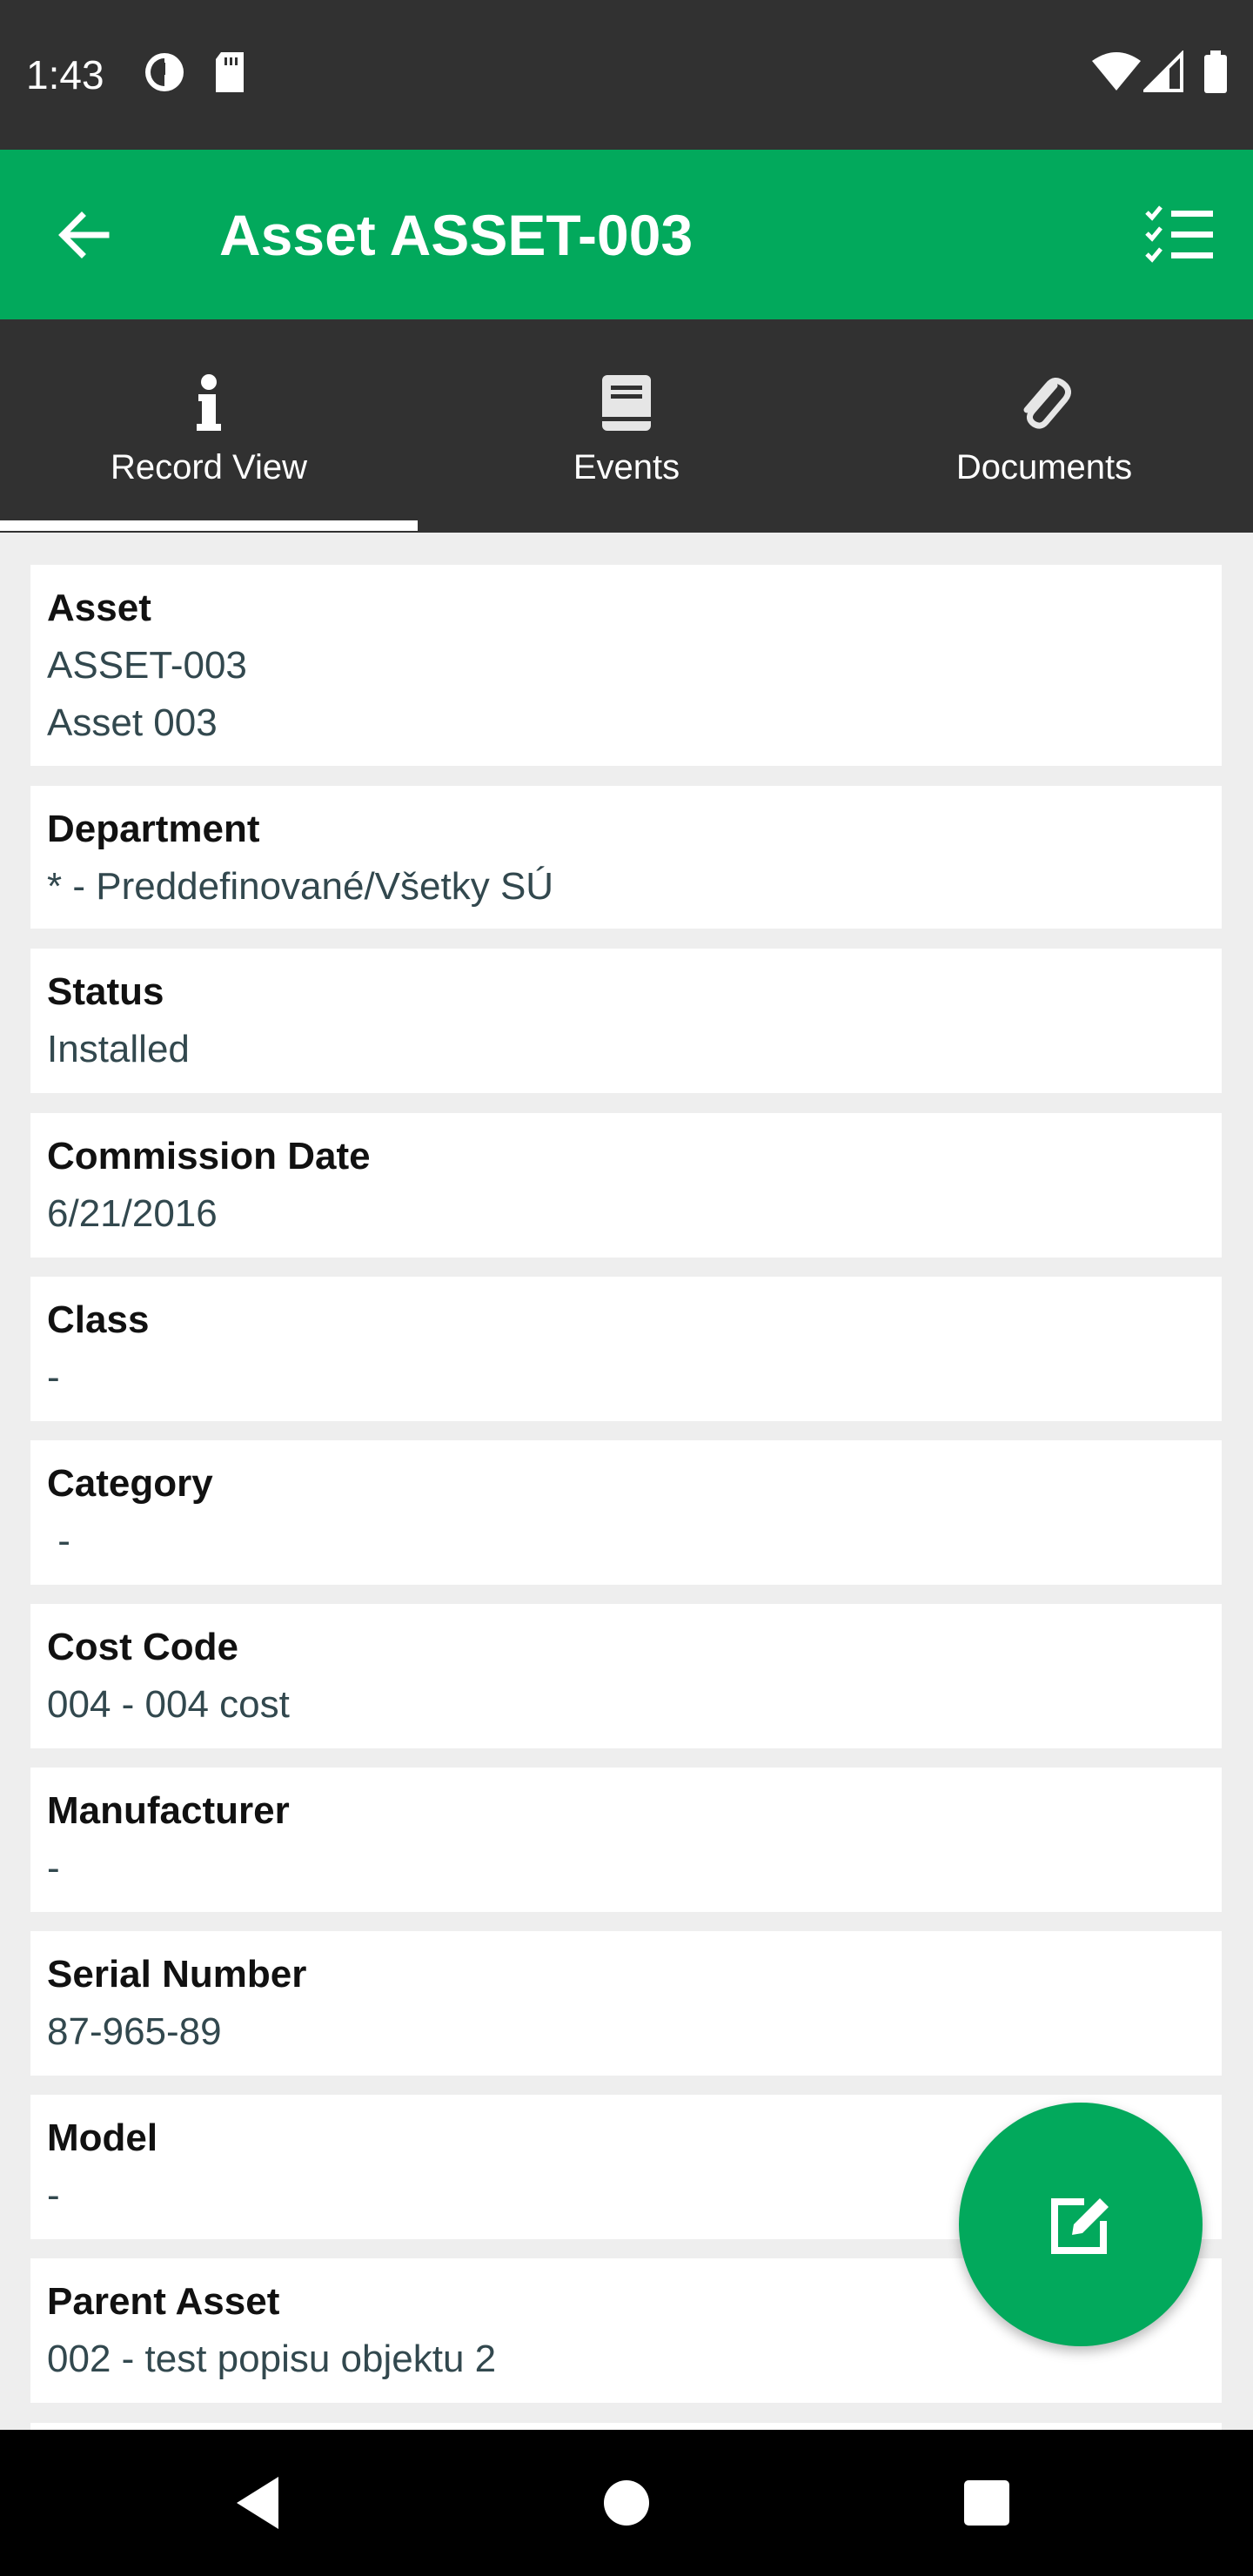 The image size is (1253, 2576). I want to click on field-label: Cost Code, so click(142, 1647).